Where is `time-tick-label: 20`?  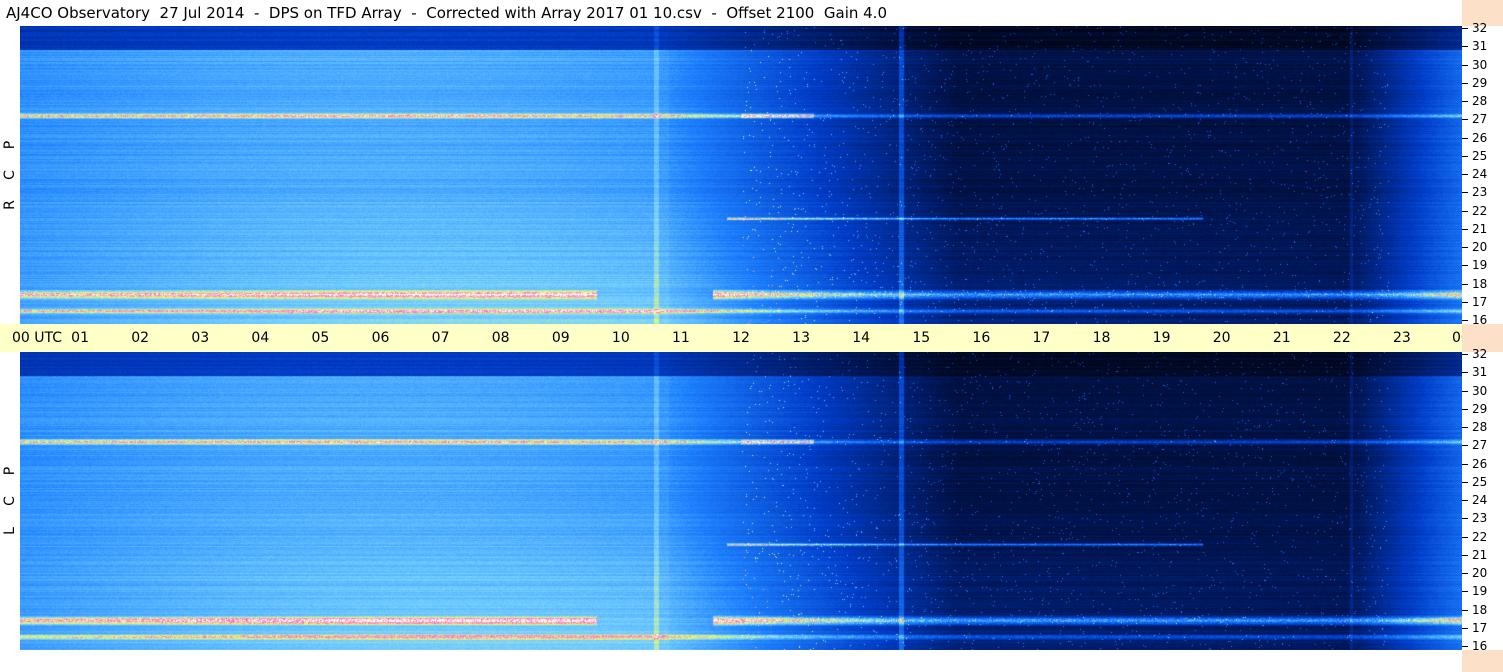
time-tick-label: 20 is located at coordinates (1221, 338).